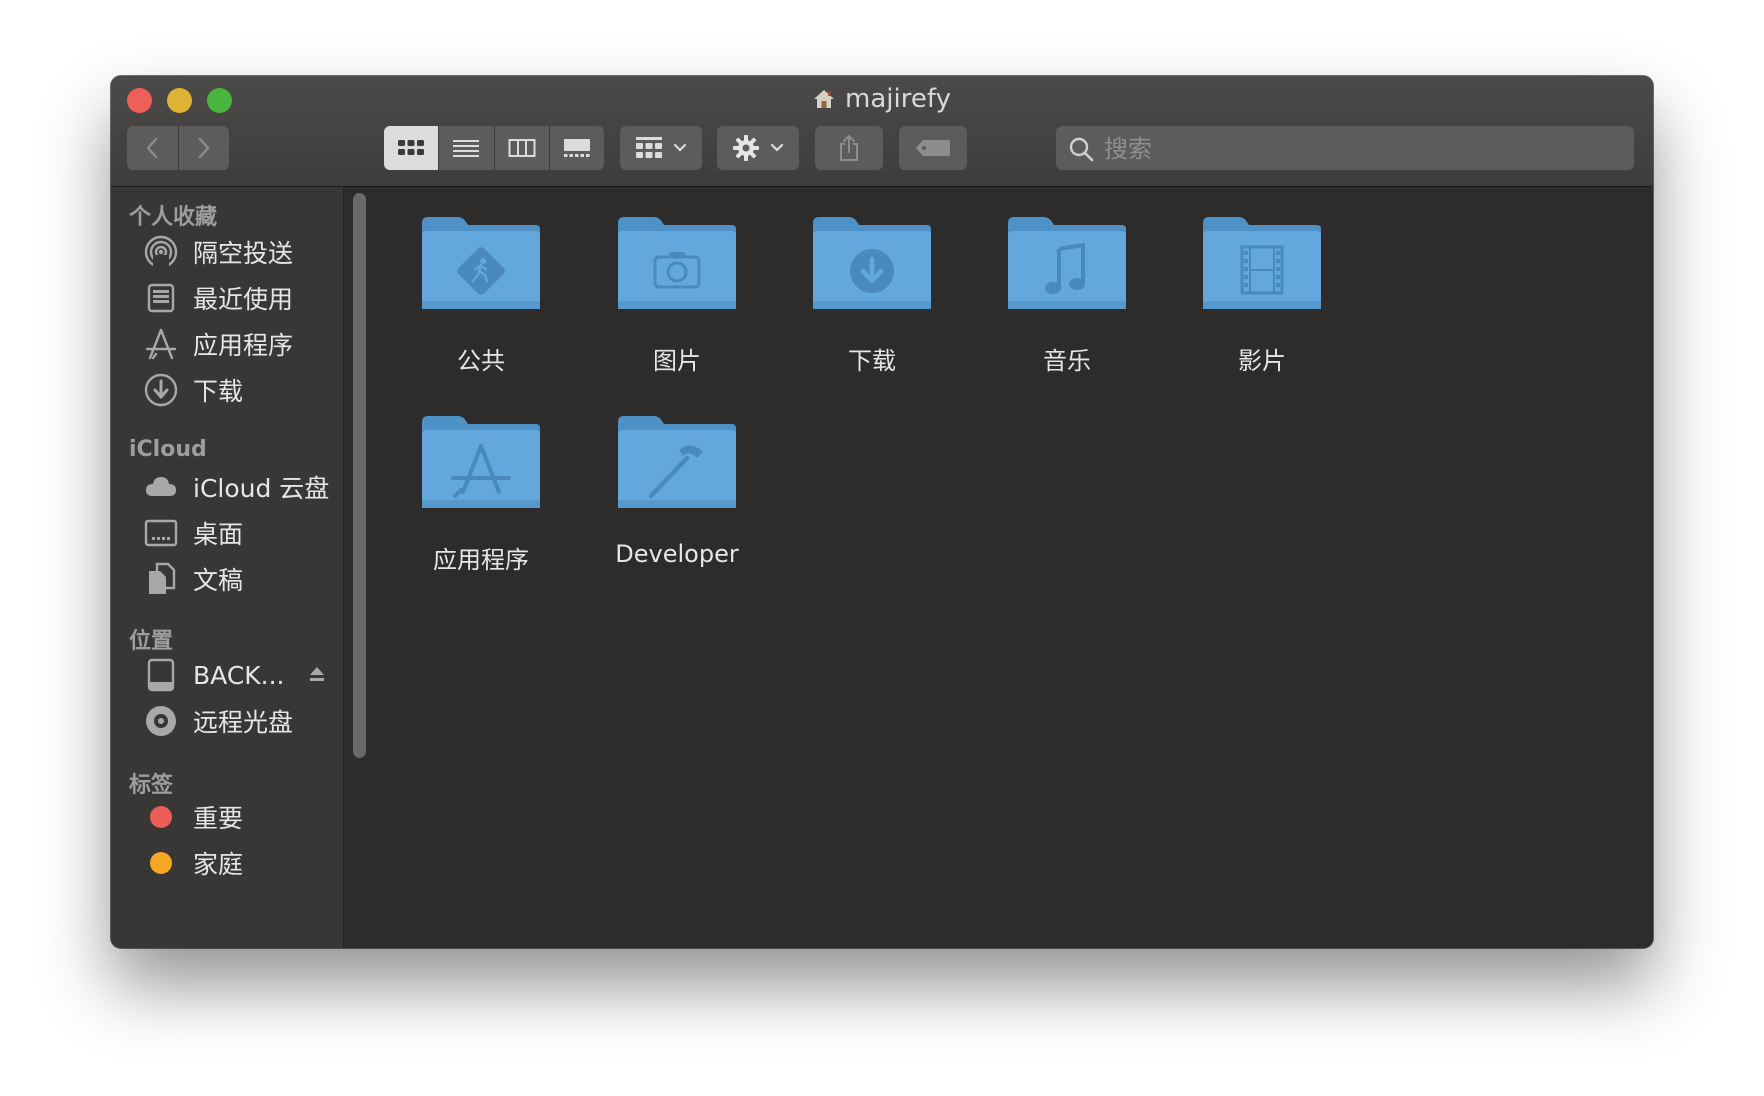 The image size is (1764, 1096). I want to click on drive-icon, so click(161, 675).